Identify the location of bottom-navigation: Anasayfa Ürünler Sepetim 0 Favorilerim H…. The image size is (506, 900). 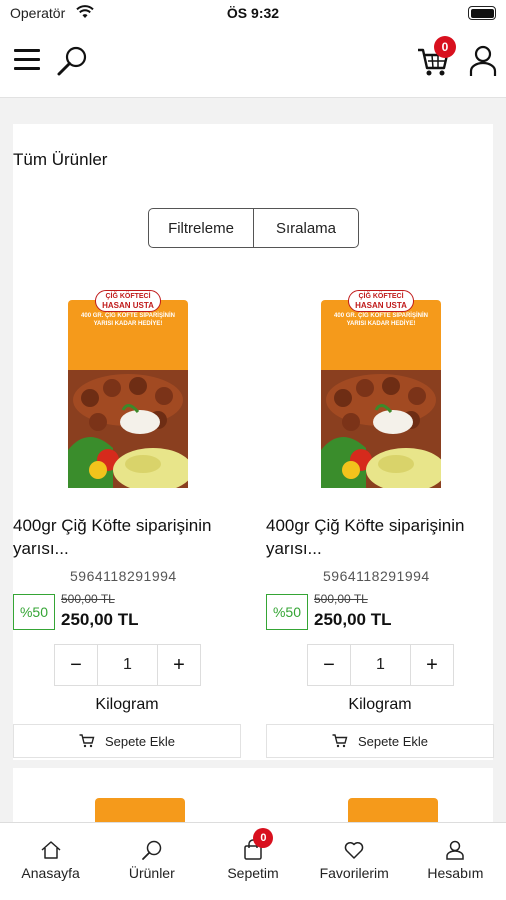
(253, 861).